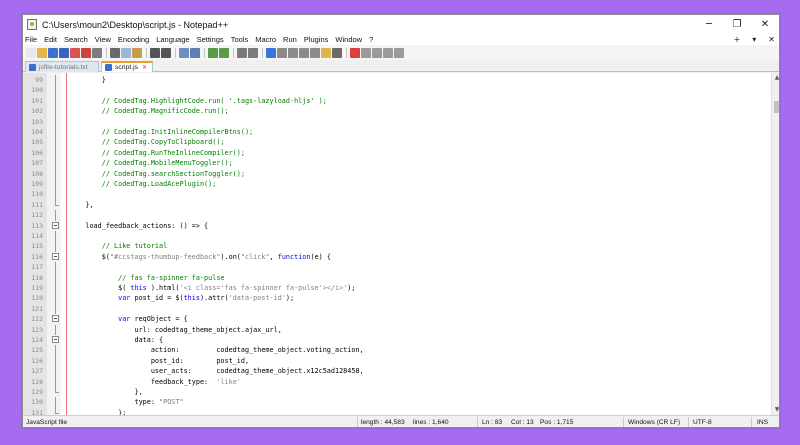  I want to click on sync-v-icon, so click(242, 52).